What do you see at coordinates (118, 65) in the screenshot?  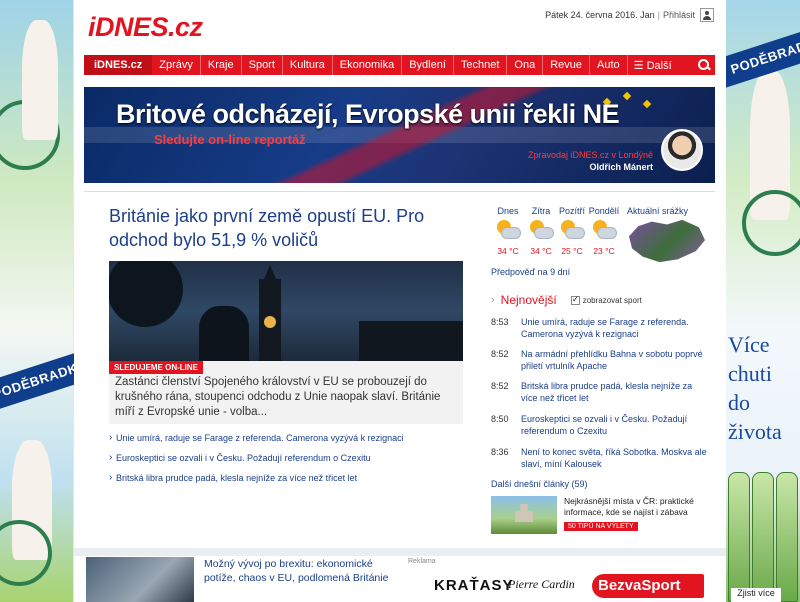 I see `nav-home: iDNES.cz` at bounding box center [118, 65].